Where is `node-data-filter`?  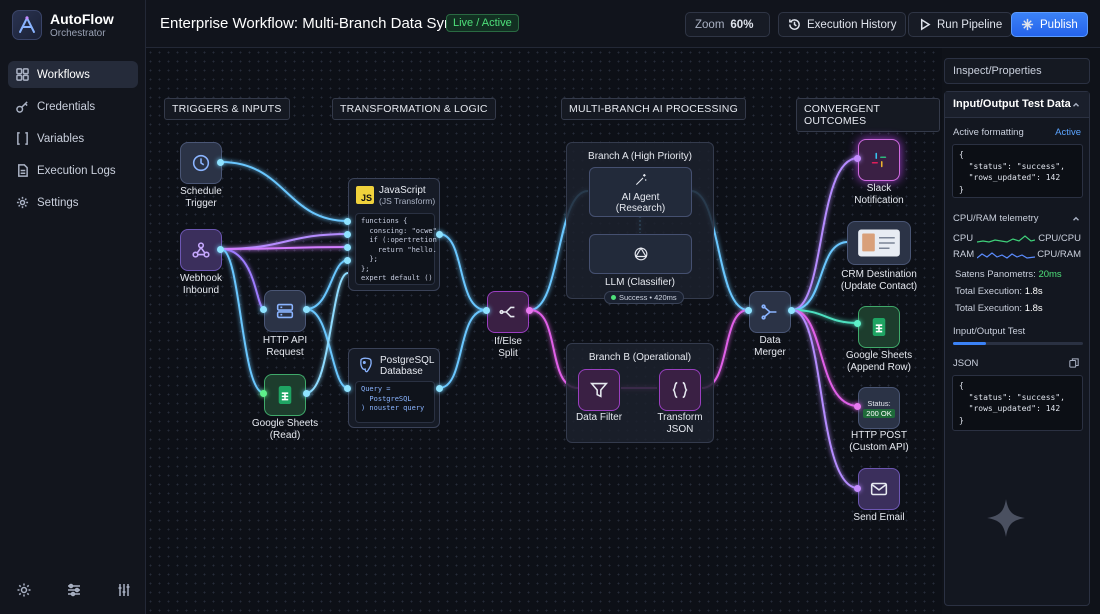
node-data-filter is located at coordinates (599, 390).